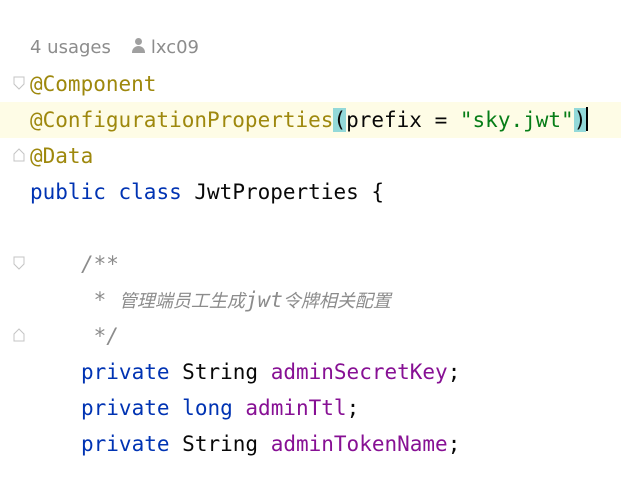 The width and height of the screenshot is (621, 503). Describe the element at coordinates (175, 47) in the screenshot. I see `author-hint: lxc09` at that location.